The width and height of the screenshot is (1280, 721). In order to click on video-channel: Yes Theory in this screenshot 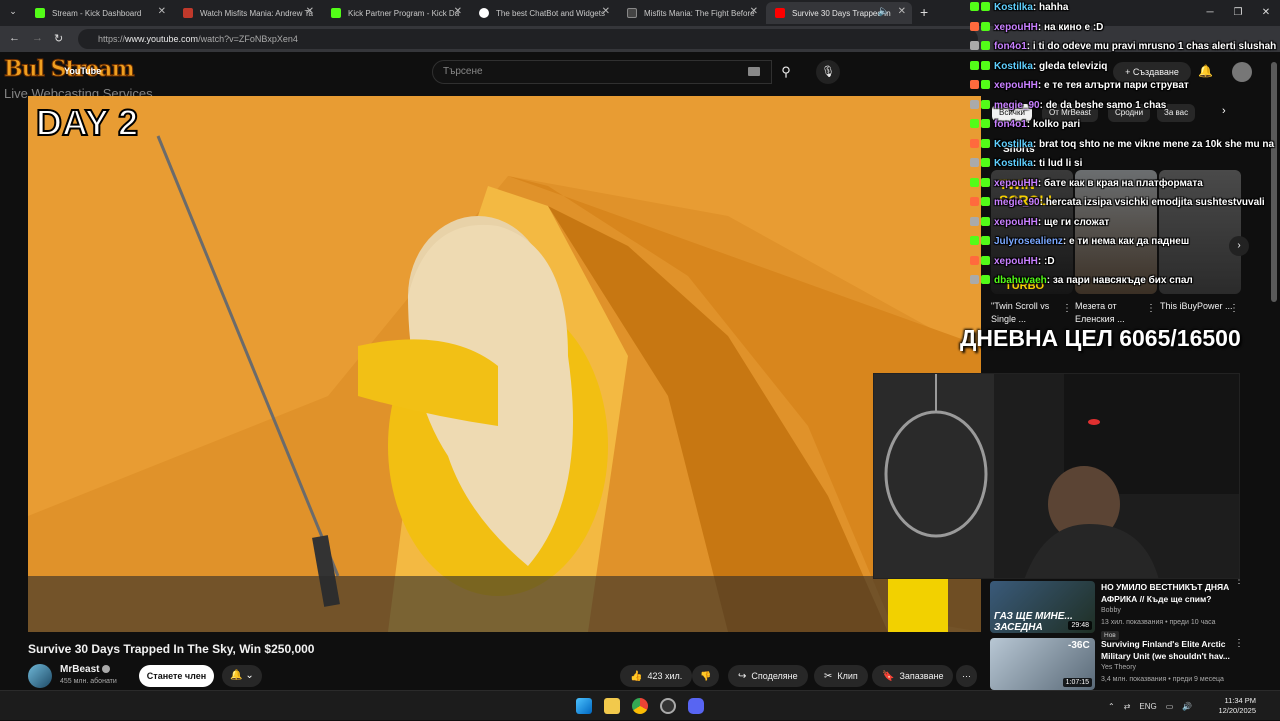, I will do `click(1119, 667)`.